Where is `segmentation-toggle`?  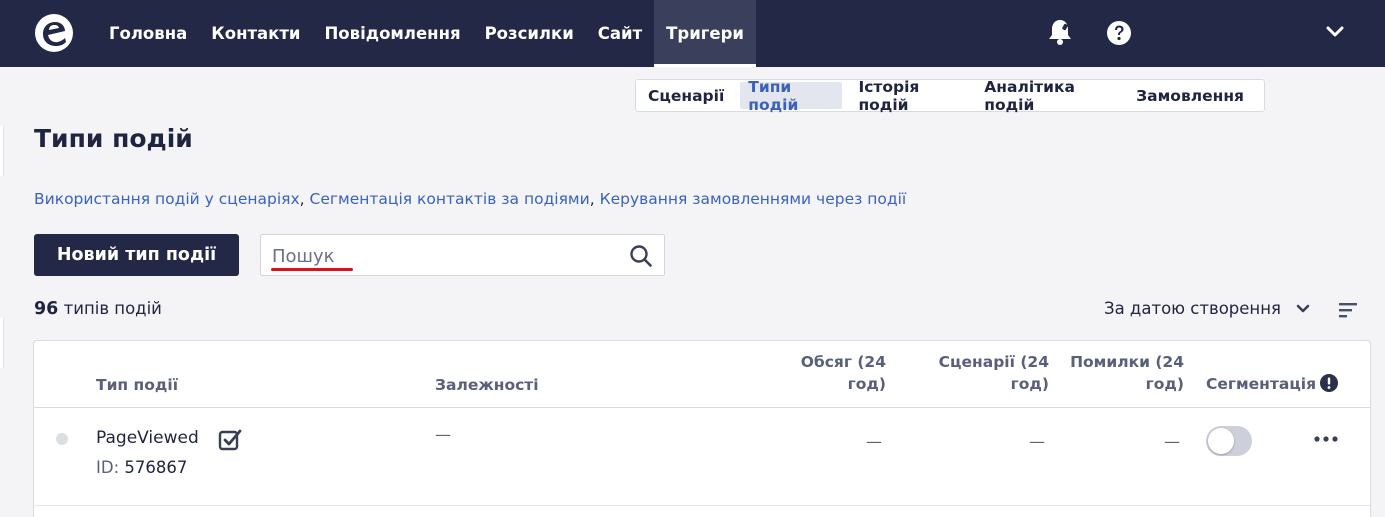
segmentation-toggle is located at coordinates (1229, 441).